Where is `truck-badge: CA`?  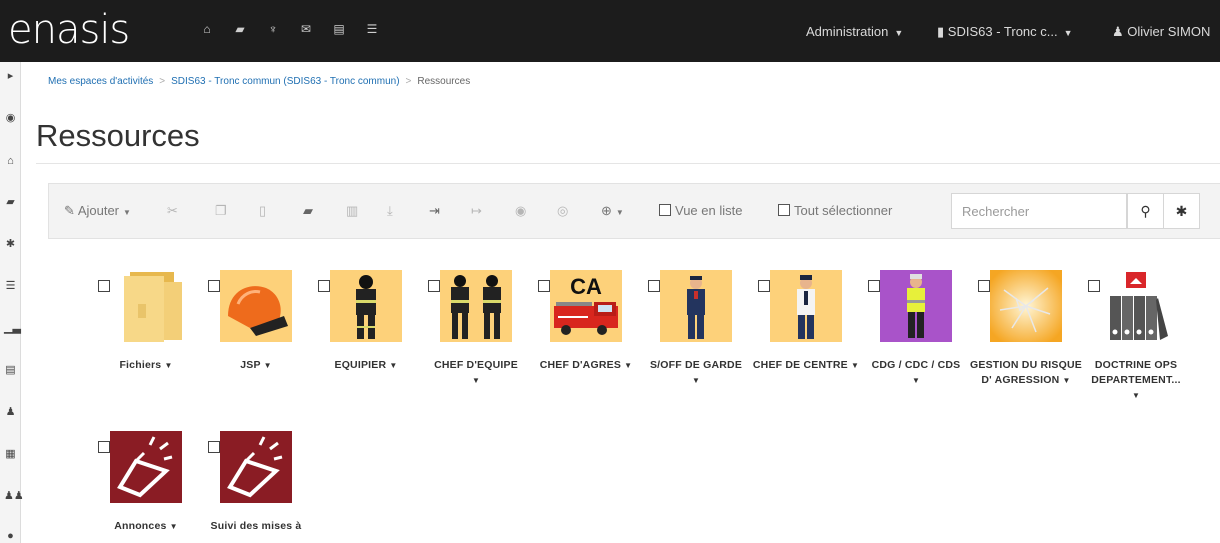
truck-badge: CA is located at coordinates (586, 286).